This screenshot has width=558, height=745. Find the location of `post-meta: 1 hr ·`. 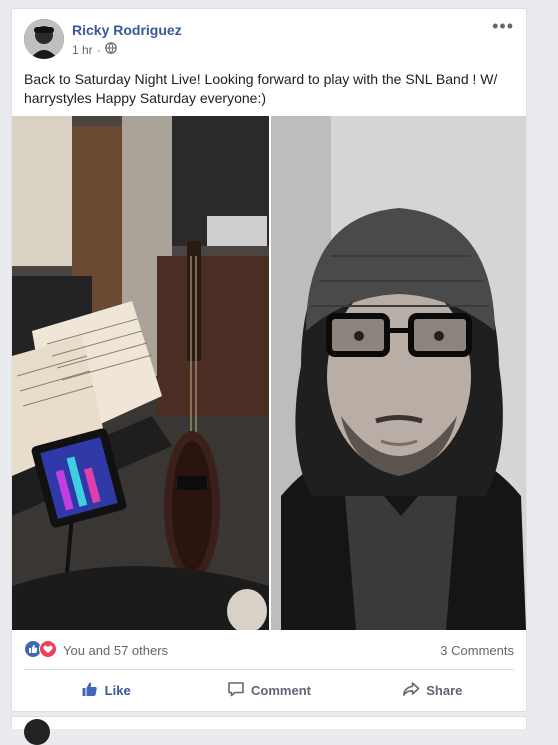

post-meta: 1 hr · is located at coordinates (94, 49).